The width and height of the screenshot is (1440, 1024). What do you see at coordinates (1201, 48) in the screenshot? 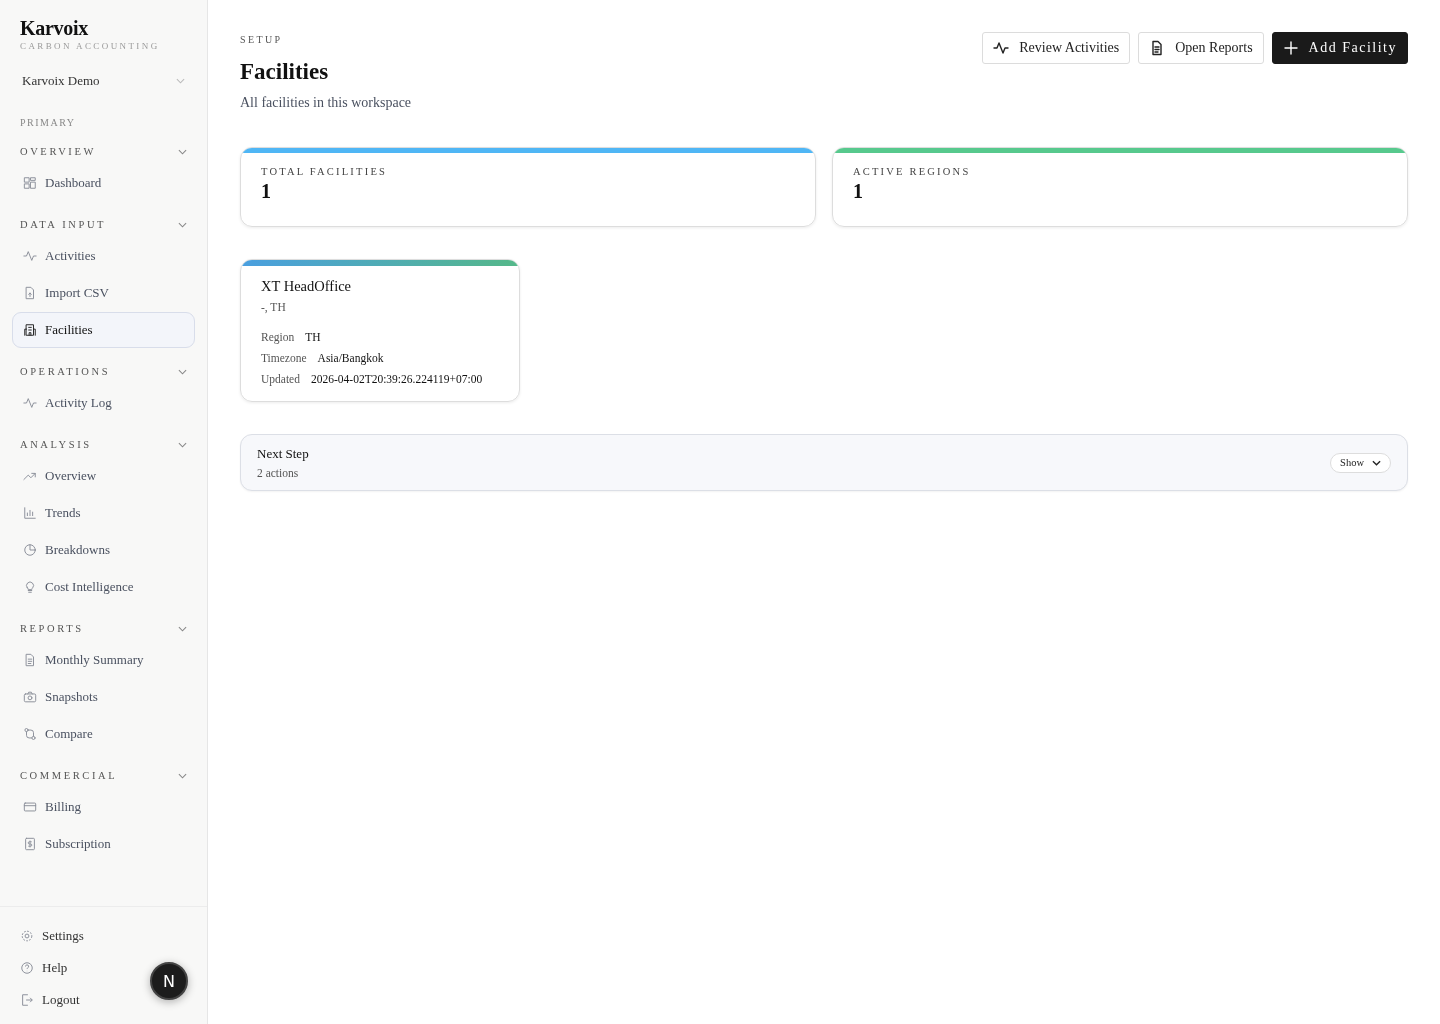
I see `outline-button: Open Reports` at bounding box center [1201, 48].